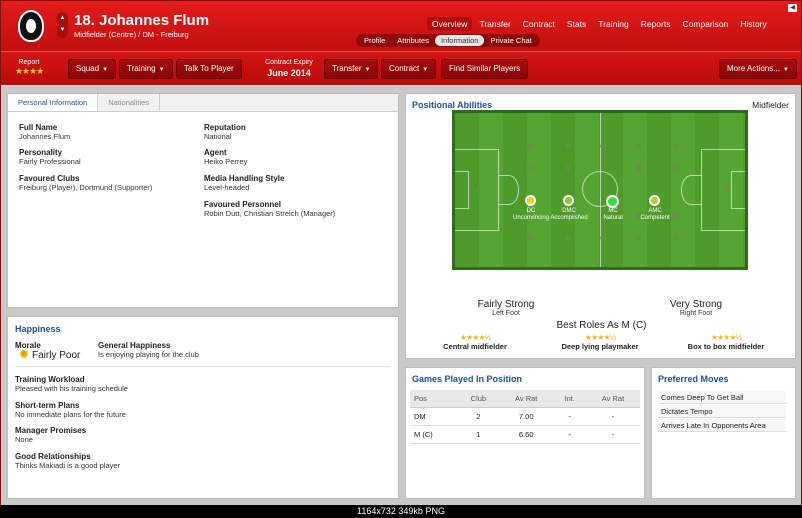 This screenshot has width=802, height=518. What do you see at coordinates (612, 399) in the screenshot?
I see `col-int-av-rat: Av Rat` at bounding box center [612, 399].